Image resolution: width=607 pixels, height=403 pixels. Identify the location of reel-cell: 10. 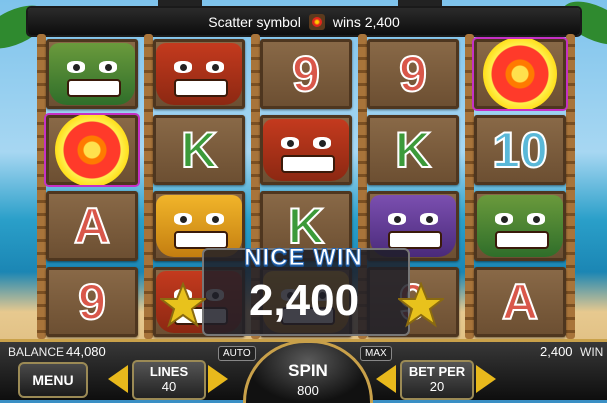
(520, 150).